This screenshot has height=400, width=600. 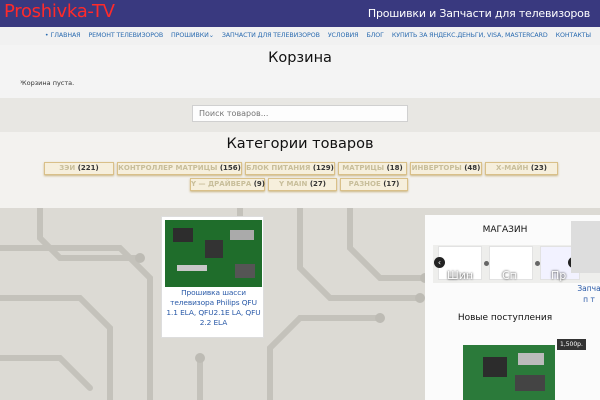 I want to click on carousel-item: Сп, so click(x=511, y=264).